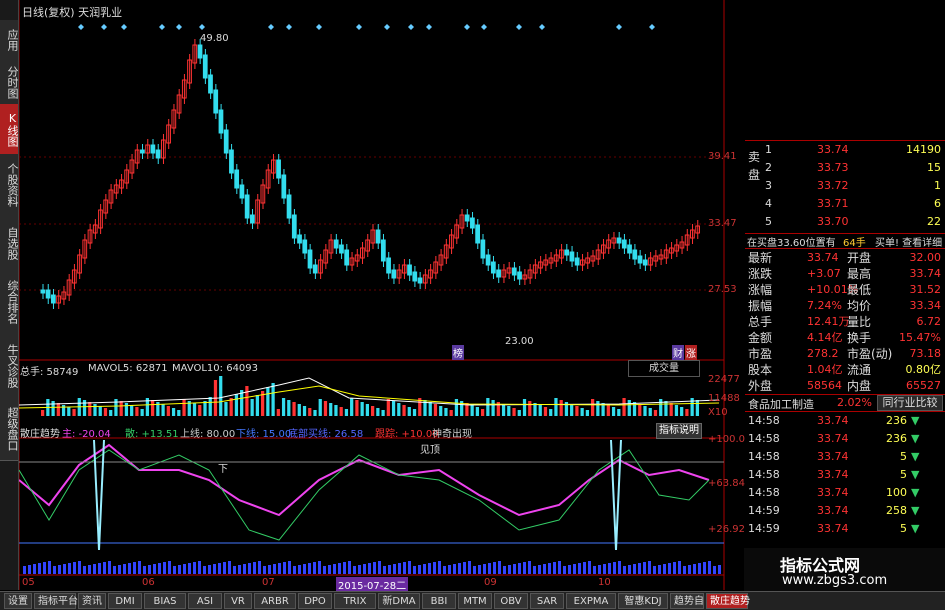 The width and height of the screenshot is (945, 610). I want to click on bottom-tab-6: VR, so click(238, 601).